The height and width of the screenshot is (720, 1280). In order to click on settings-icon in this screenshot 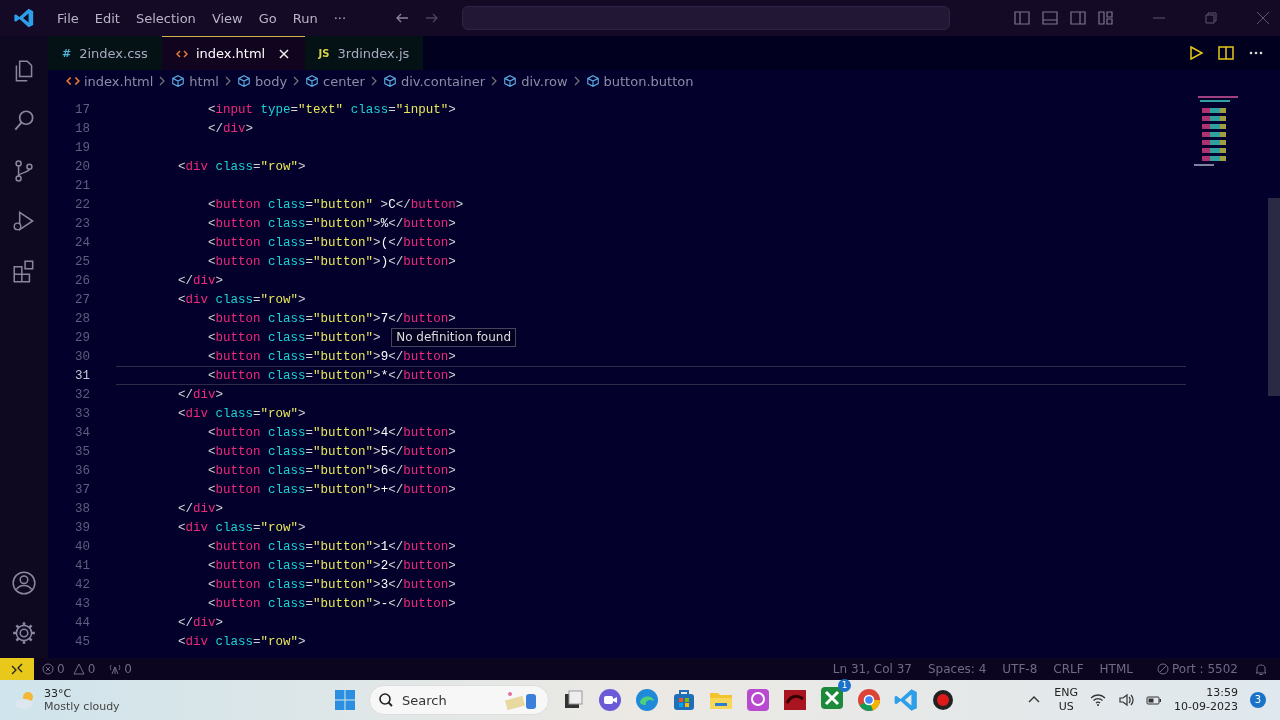, I will do `click(24, 633)`.